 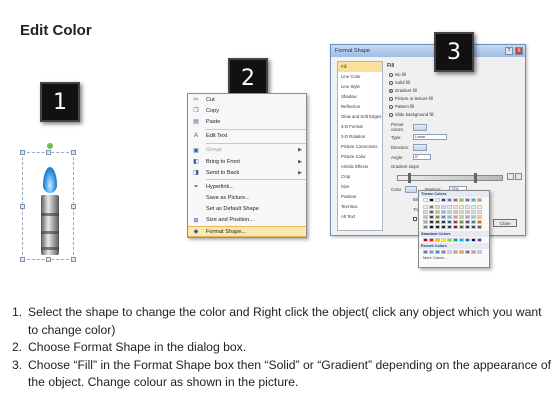 What do you see at coordinates (450, 178) in the screenshot?
I see `gradient-bar` at bounding box center [450, 178].